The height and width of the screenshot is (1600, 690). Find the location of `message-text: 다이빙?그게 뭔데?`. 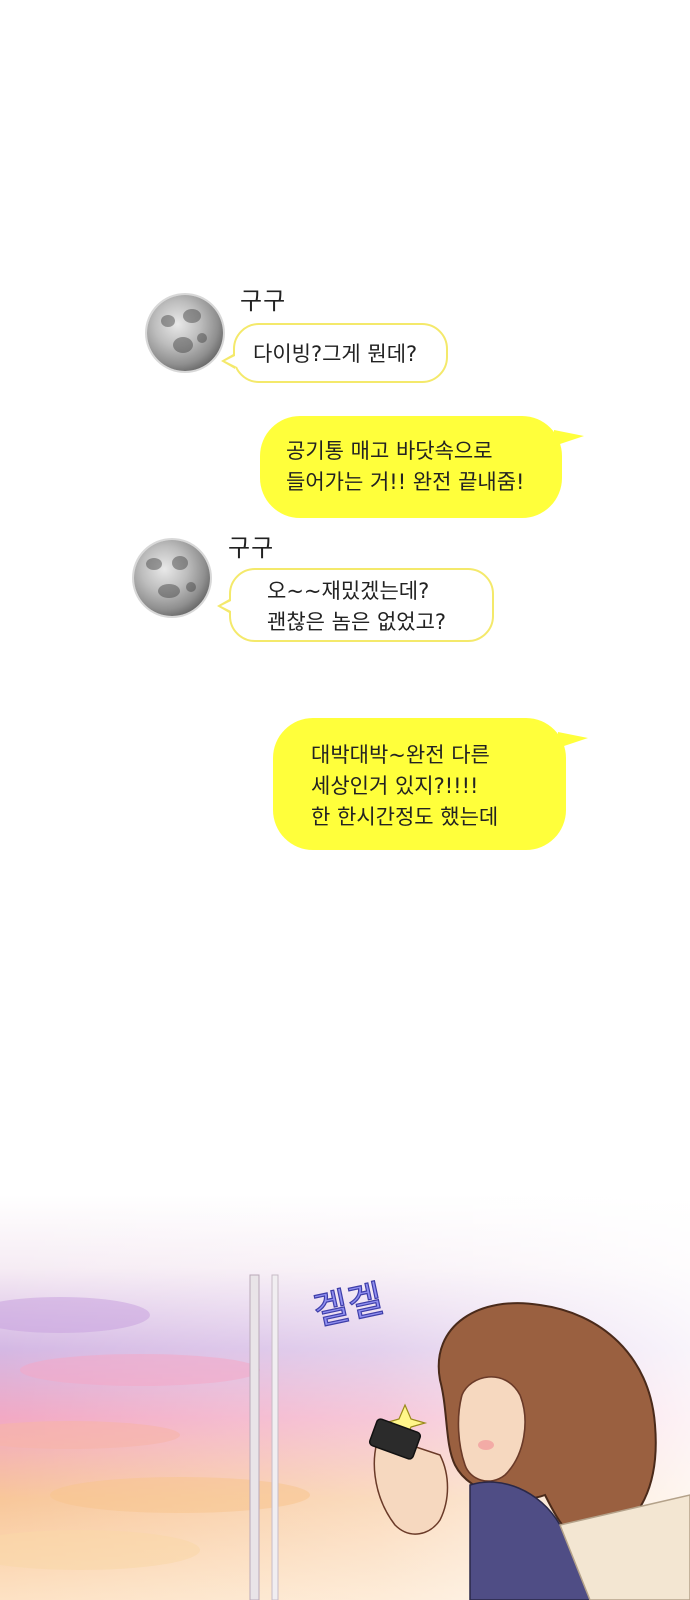

message-text: 다이빙?그게 뭔데? is located at coordinates (335, 354).